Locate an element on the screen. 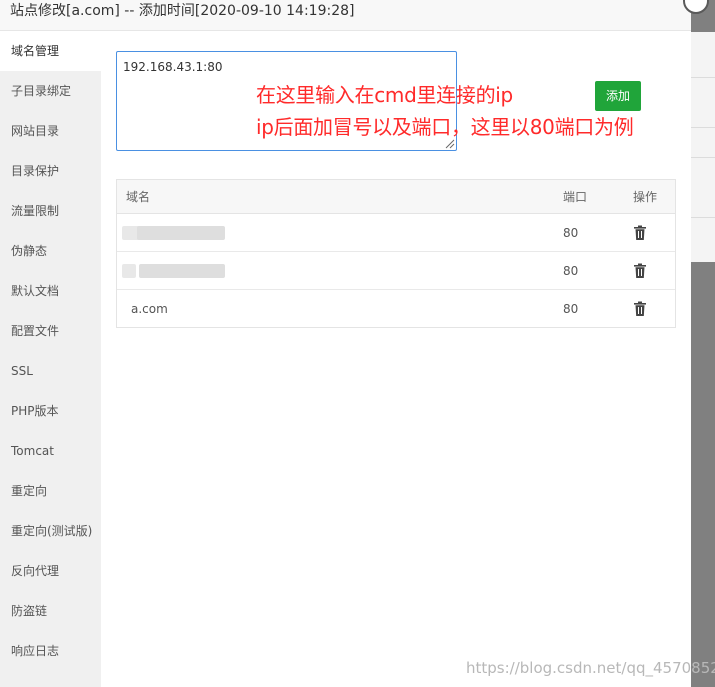  sidebar-item-traffic-limit: 流量限制 is located at coordinates (50, 211).